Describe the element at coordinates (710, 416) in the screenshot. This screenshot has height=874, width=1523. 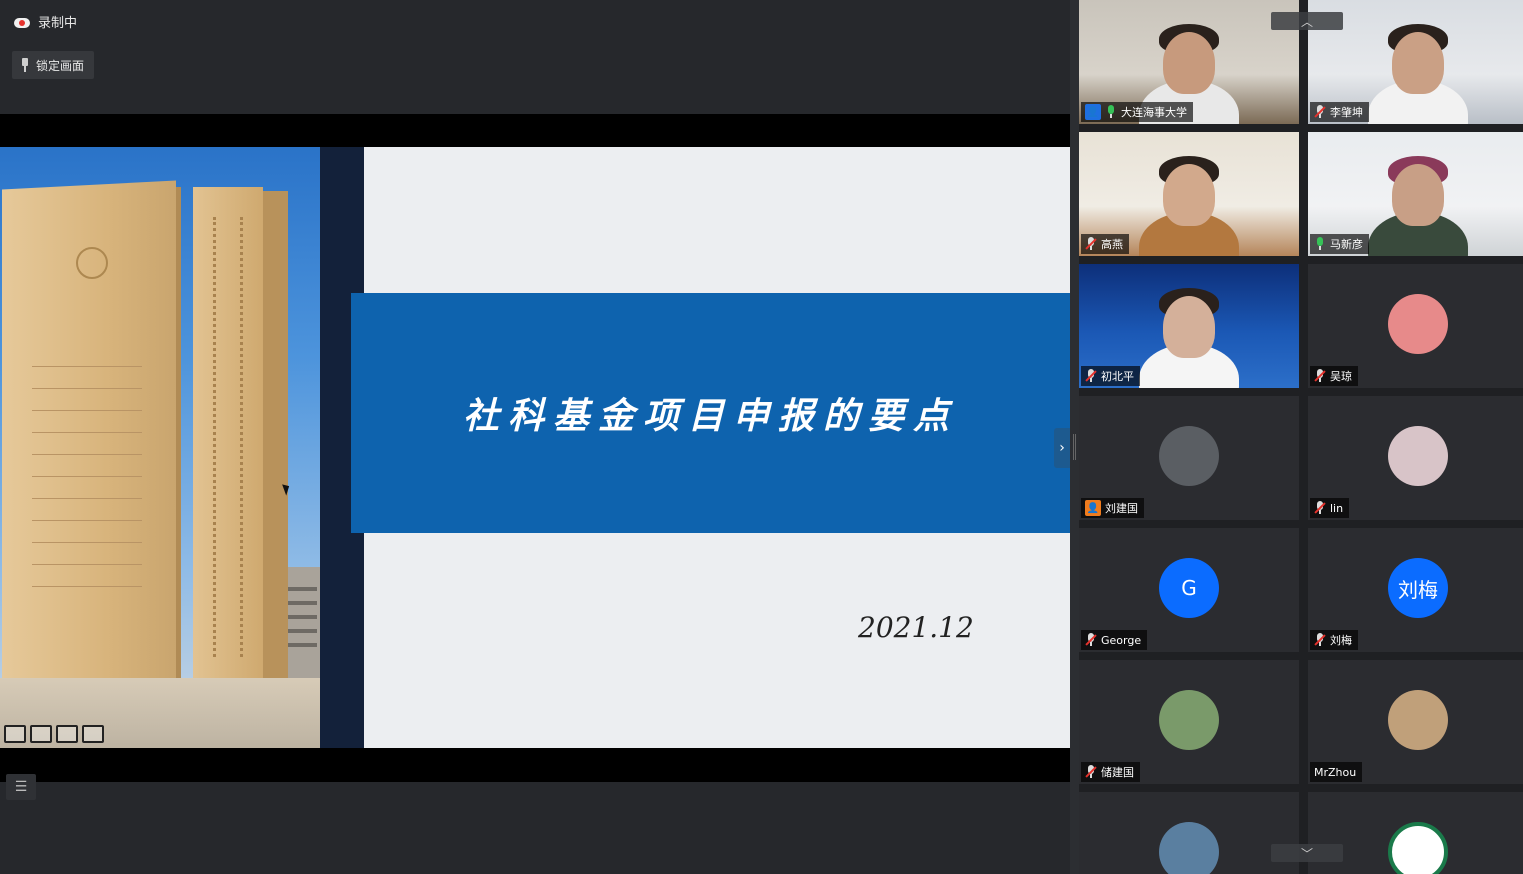
I see `slide-title: 社科基金项目申报的要点` at that location.